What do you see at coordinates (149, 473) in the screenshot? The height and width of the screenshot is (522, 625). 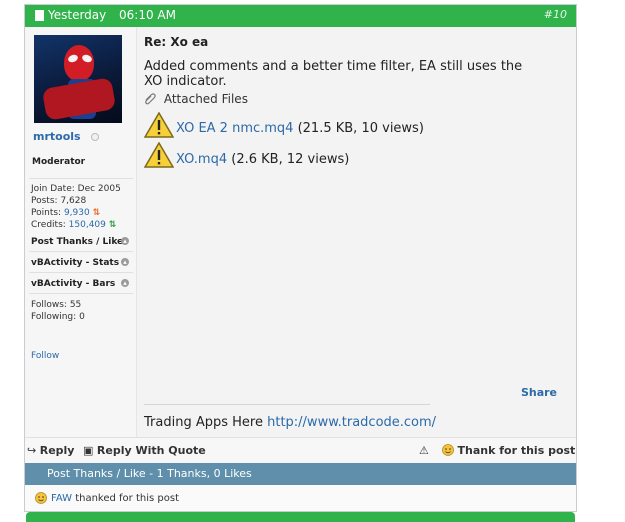 I see `post-thanks-summary: Post Thanks / Like - 1 Thanks, 0 Likes` at bounding box center [149, 473].